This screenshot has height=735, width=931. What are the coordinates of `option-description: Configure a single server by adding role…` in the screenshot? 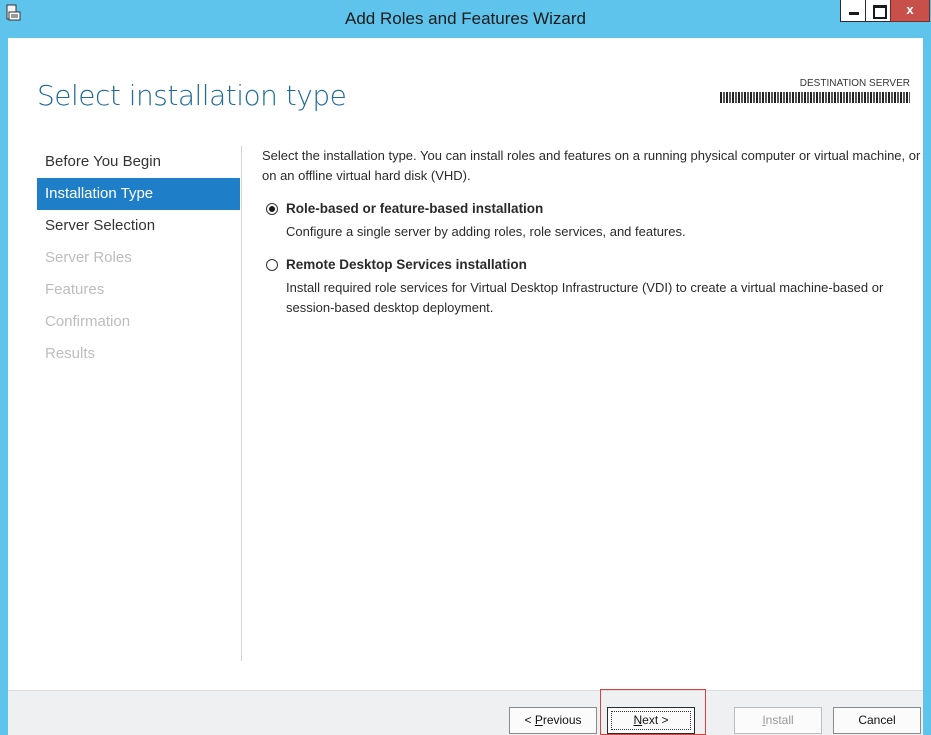 It's located at (486, 231).